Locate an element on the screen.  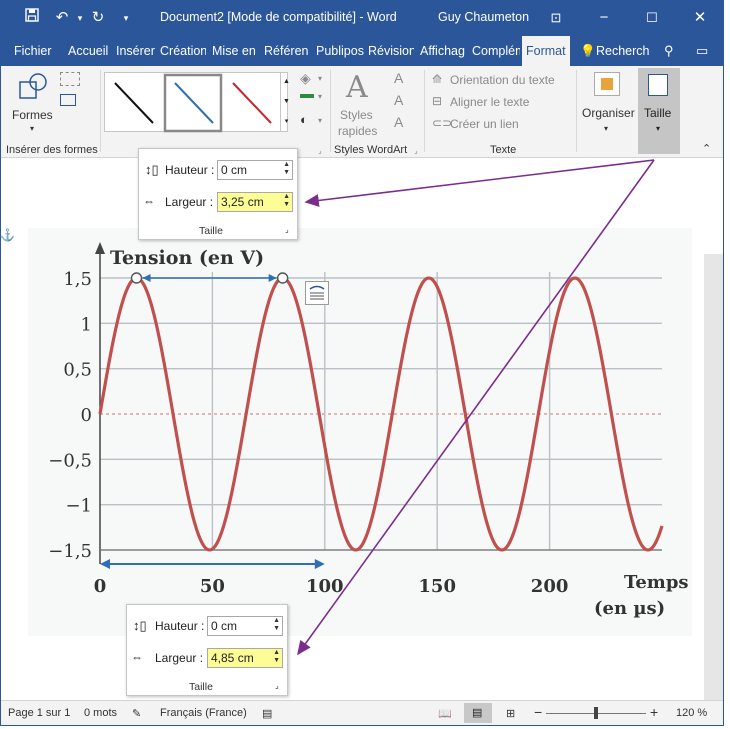
print-layout-icon: ▤ is located at coordinates (477, 713).